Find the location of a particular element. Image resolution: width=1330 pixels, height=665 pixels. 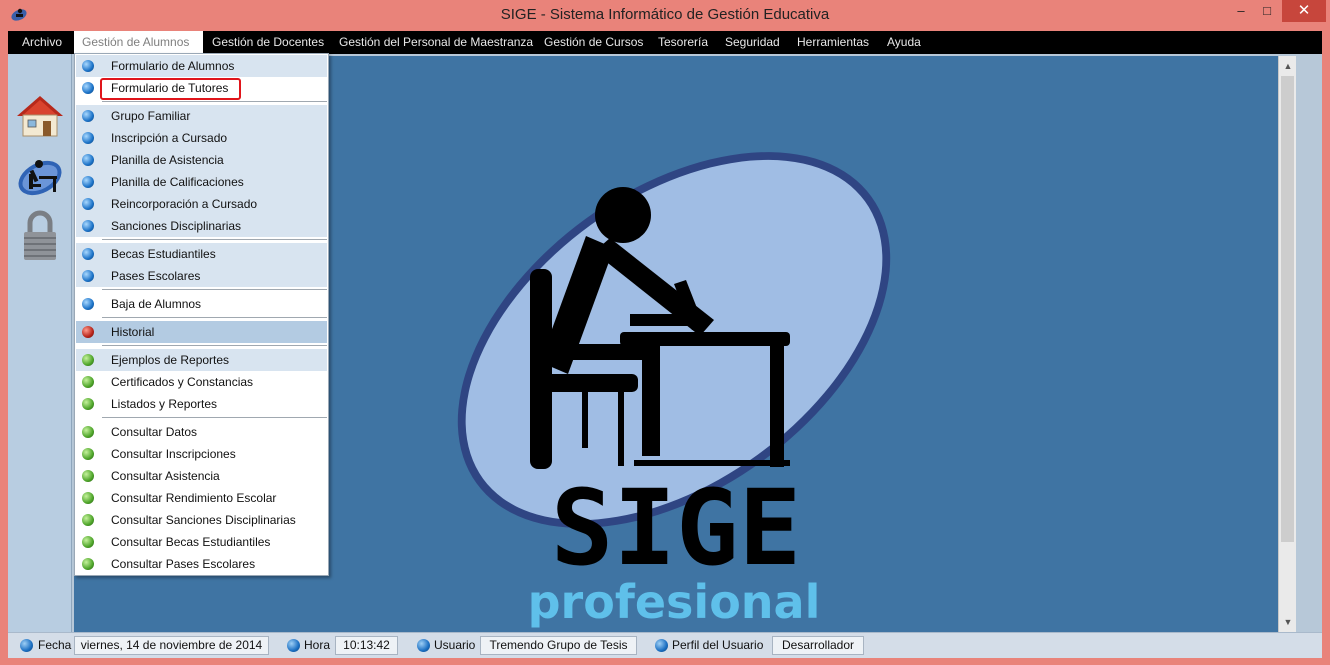

menu-item-label: Reincorporación a Cursado is located at coordinates (184, 204).